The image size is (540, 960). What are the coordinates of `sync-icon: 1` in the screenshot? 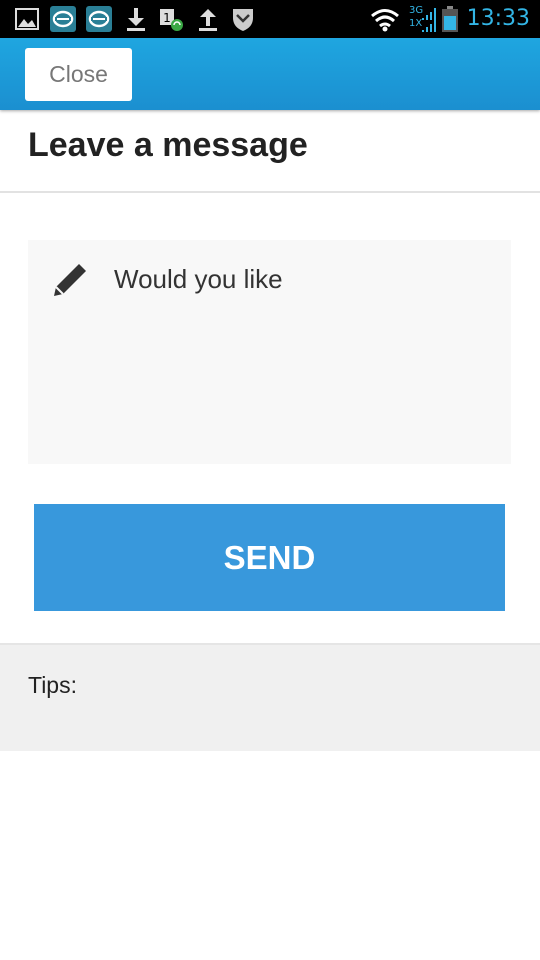 It's located at (171, 20).